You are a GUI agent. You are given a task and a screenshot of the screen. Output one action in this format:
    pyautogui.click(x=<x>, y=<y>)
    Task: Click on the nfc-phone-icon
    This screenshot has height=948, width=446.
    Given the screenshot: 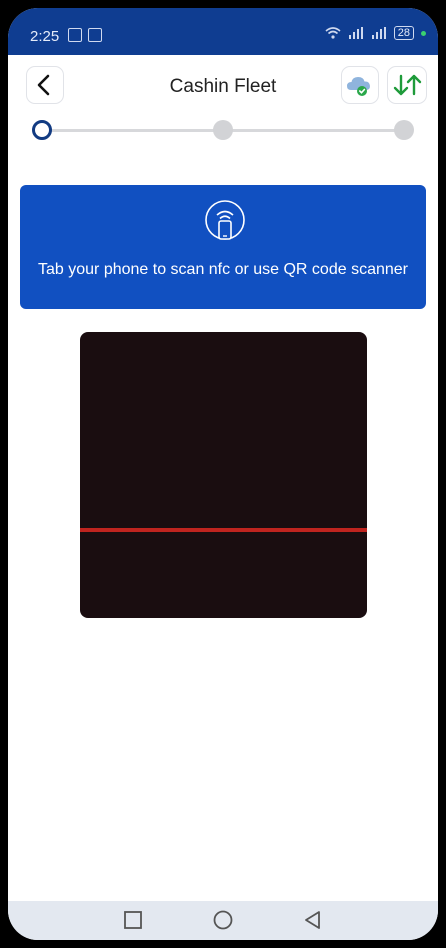 What is the action you would take?
    pyautogui.click(x=225, y=220)
    